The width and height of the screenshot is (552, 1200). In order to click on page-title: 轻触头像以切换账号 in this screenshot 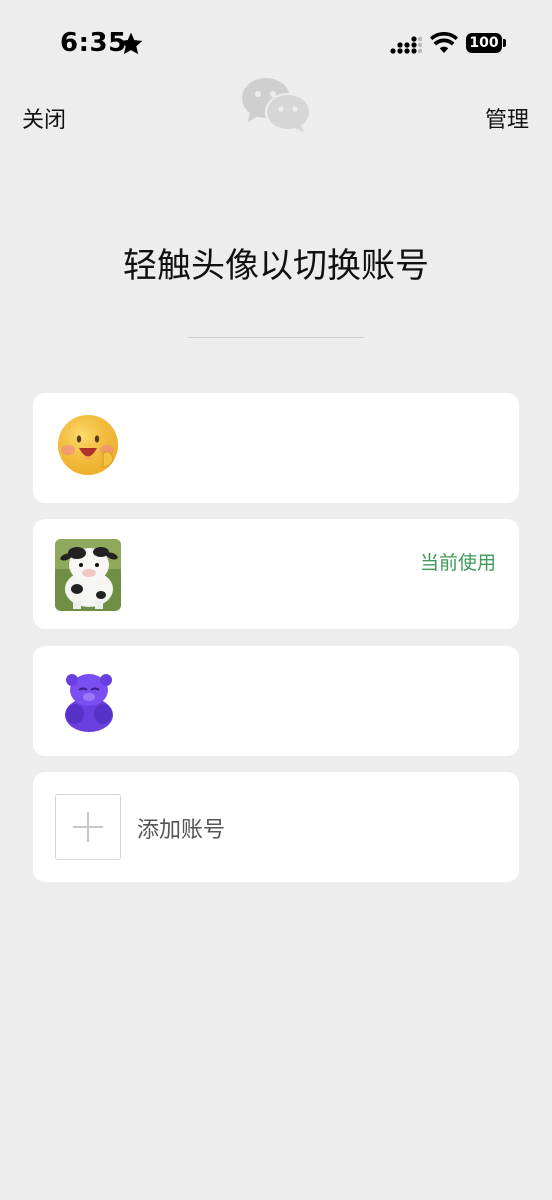, I will do `click(276, 266)`.